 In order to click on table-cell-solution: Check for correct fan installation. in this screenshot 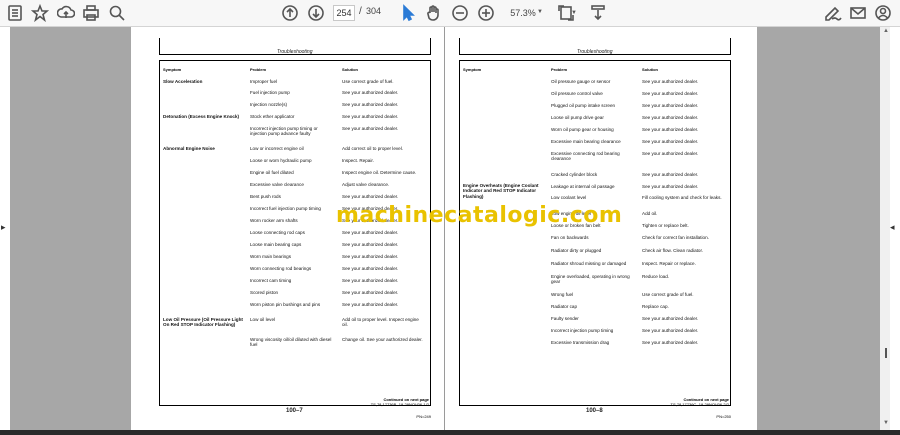, I will do `click(675, 237)`.